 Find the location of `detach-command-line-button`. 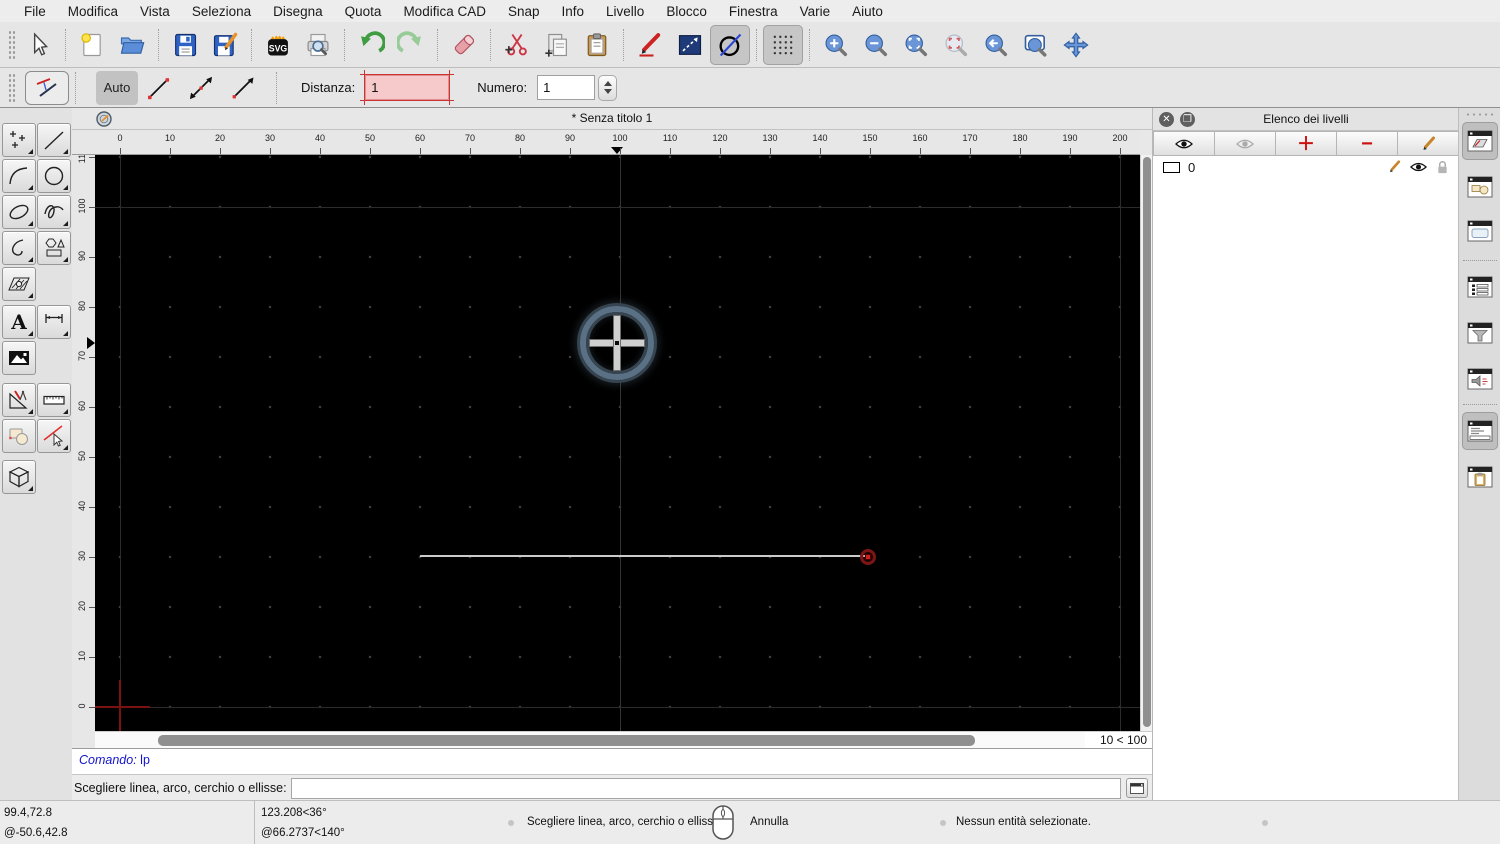

detach-command-line-button is located at coordinates (1137, 788).